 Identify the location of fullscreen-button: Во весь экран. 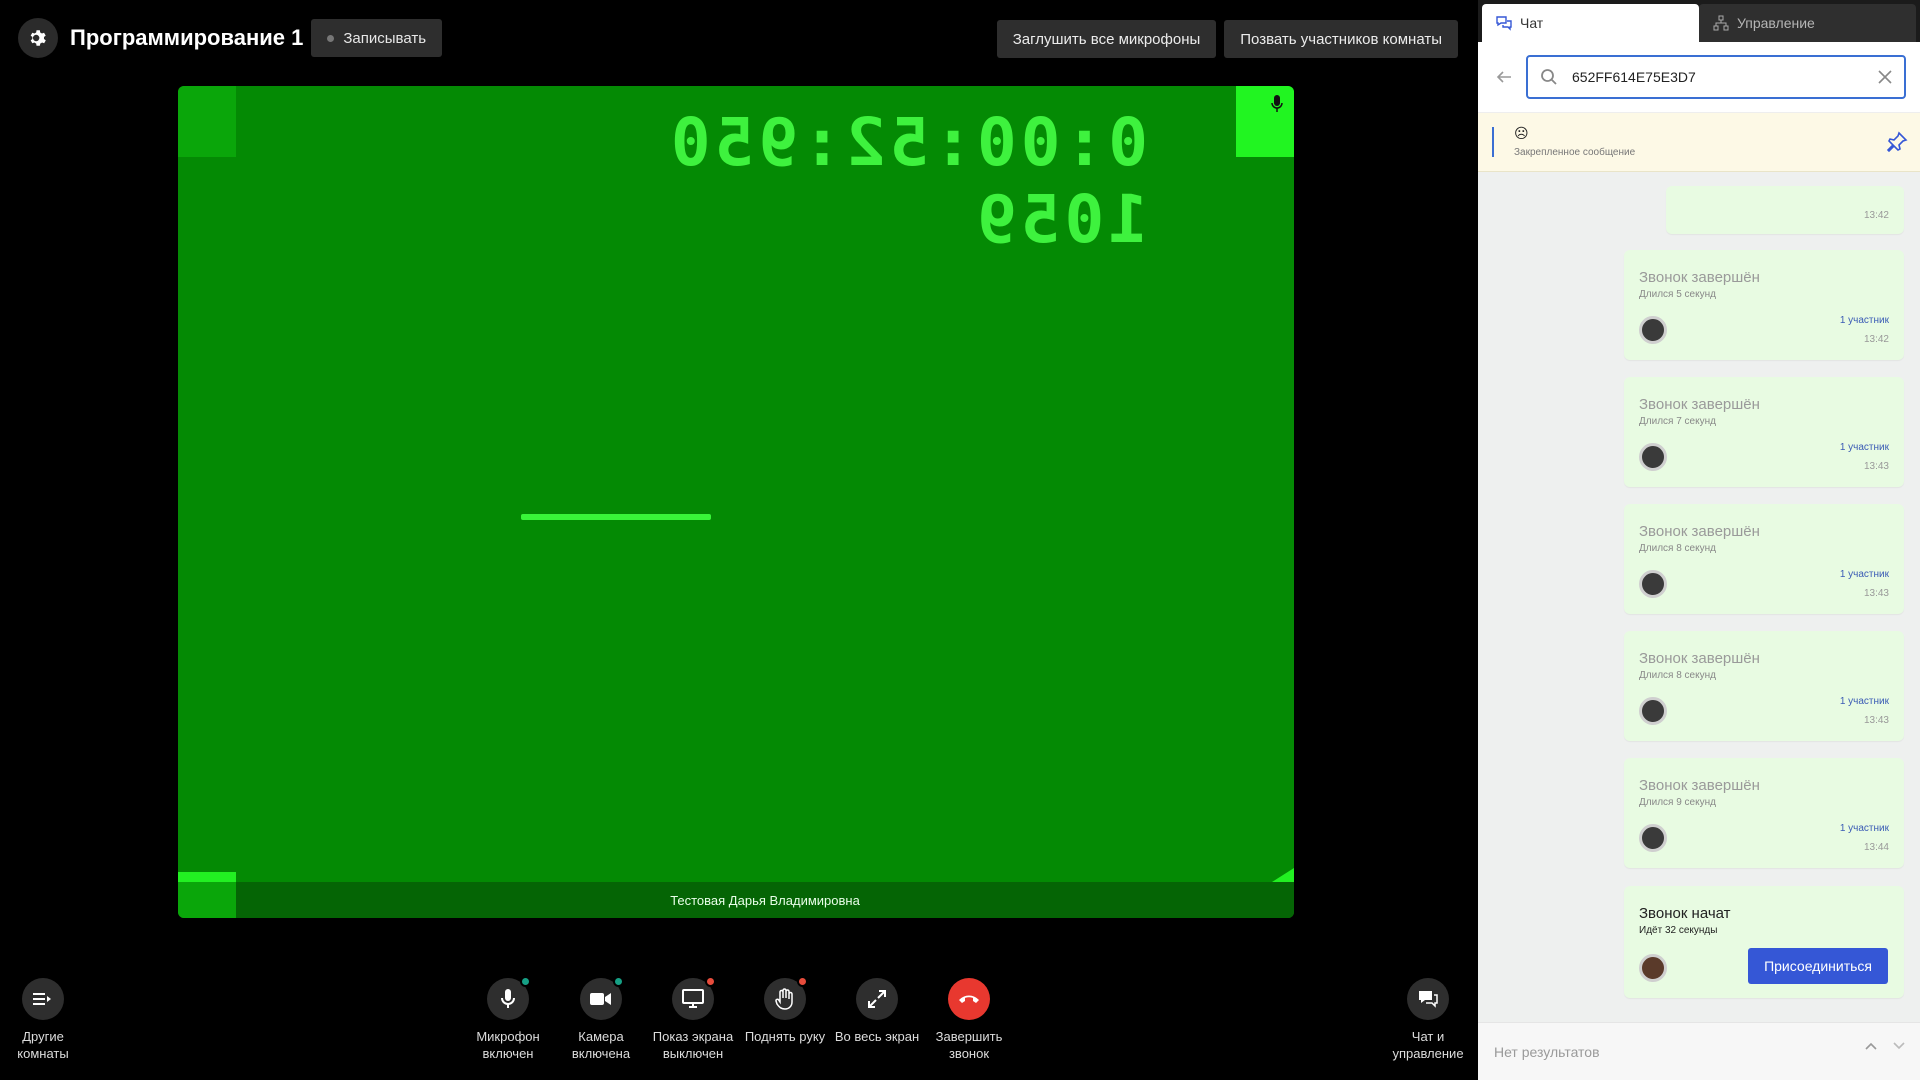
(877, 1011).